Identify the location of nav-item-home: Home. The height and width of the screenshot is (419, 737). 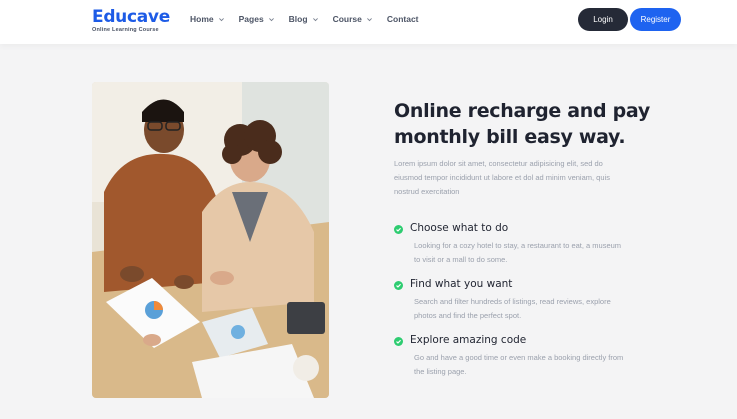
(207, 19).